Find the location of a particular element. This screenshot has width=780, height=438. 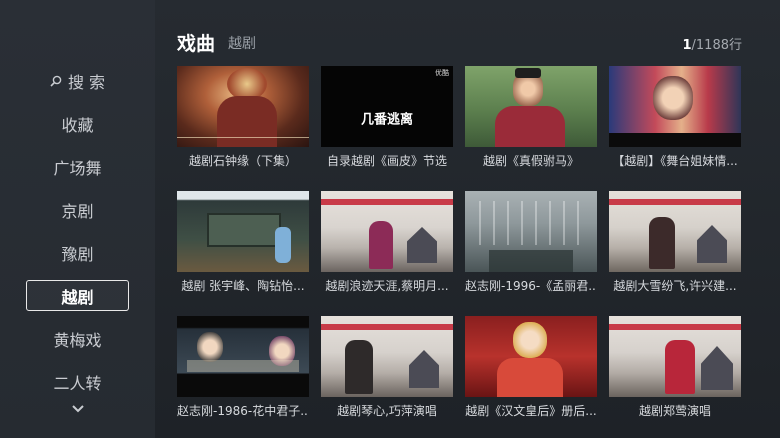

subtitle-bar is located at coordinates (675, 140).